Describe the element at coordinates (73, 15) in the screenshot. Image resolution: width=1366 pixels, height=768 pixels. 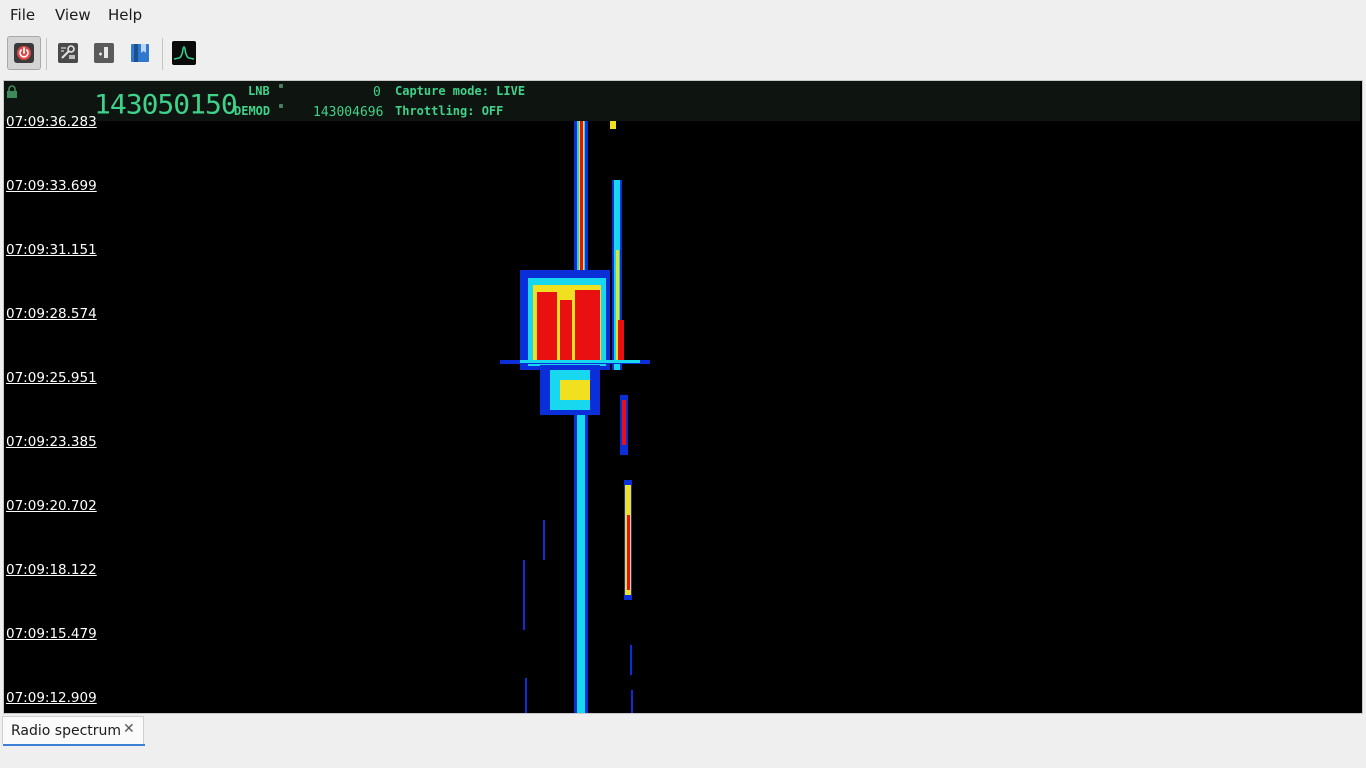
I see `menu-view: View` at that location.